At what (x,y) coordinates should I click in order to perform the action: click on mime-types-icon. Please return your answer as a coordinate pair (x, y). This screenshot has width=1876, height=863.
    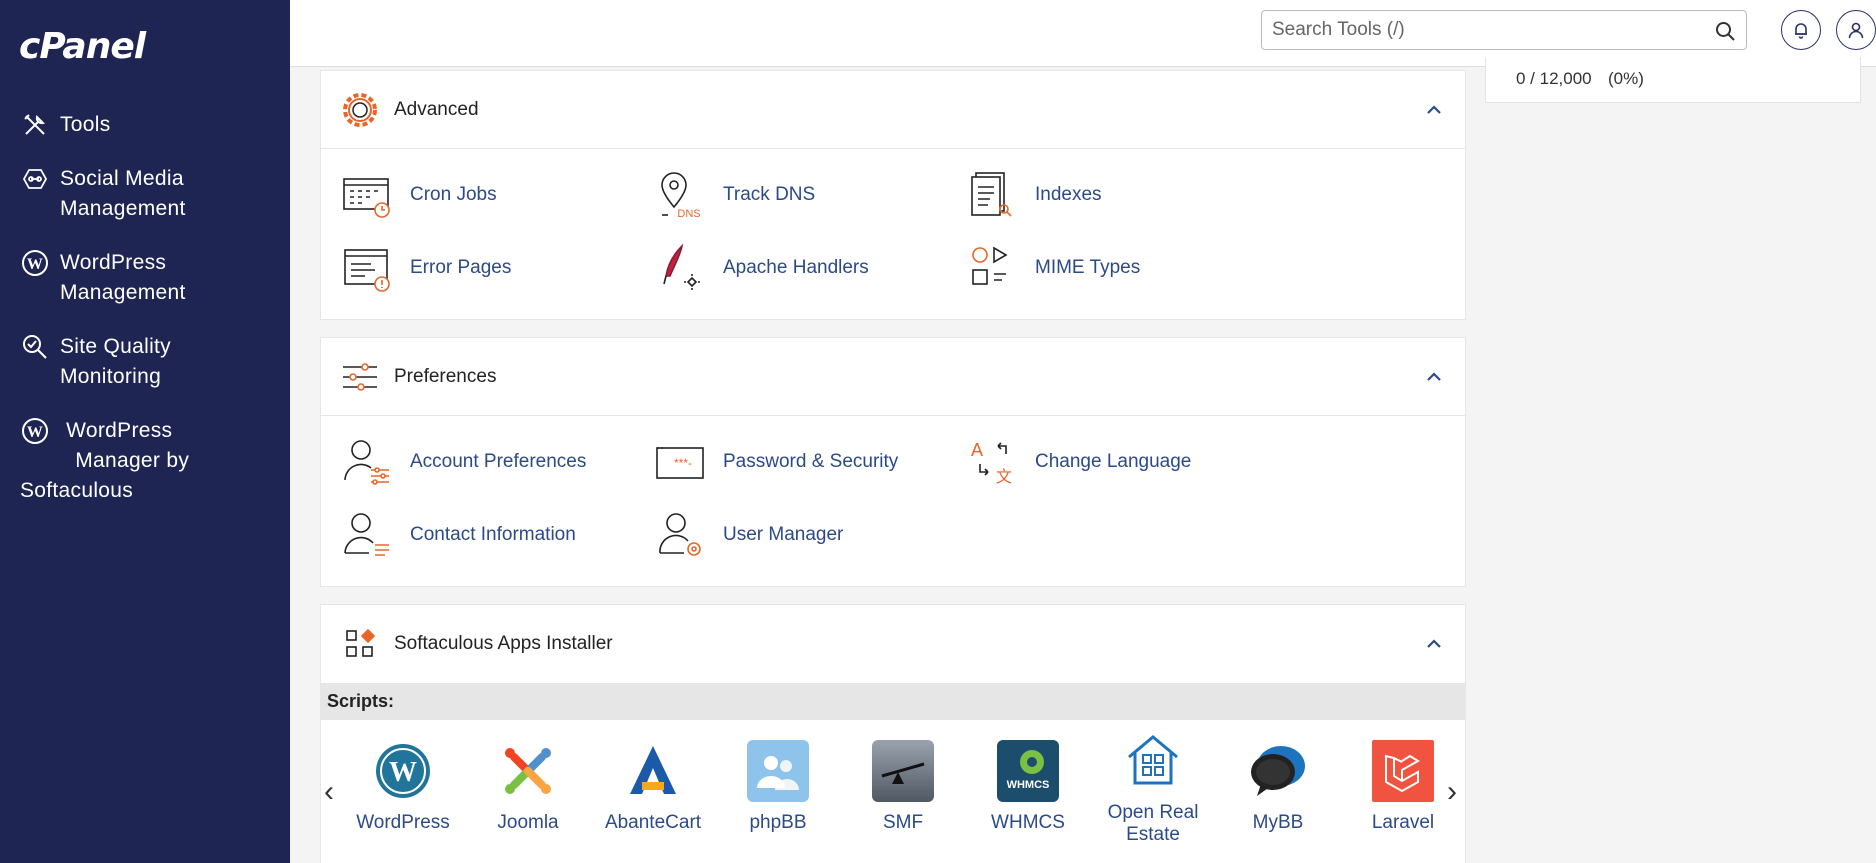
    Looking at the image, I should click on (992, 268).